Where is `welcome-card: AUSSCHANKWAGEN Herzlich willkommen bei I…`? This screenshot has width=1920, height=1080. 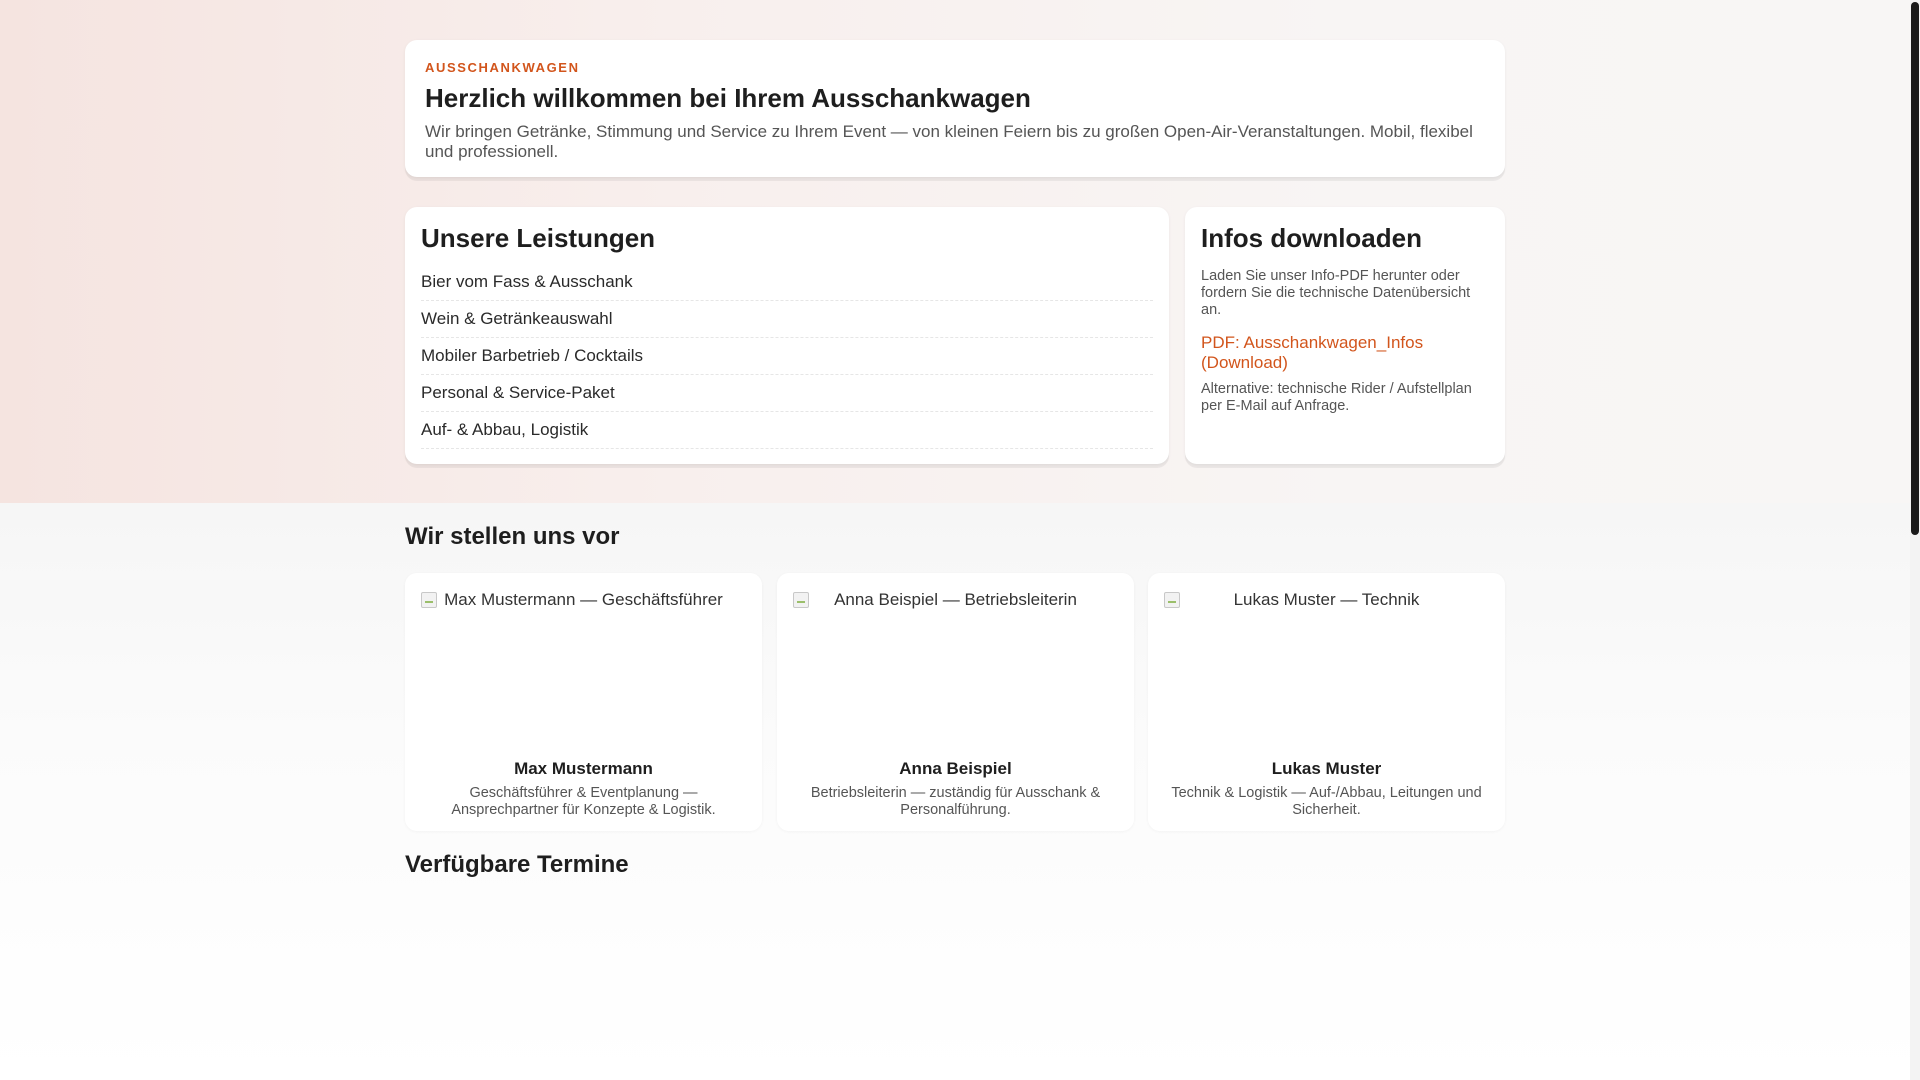 welcome-card: AUSSCHANKWAGEN Herzlich willkommen bei I… is located at coordinates (955, 108).